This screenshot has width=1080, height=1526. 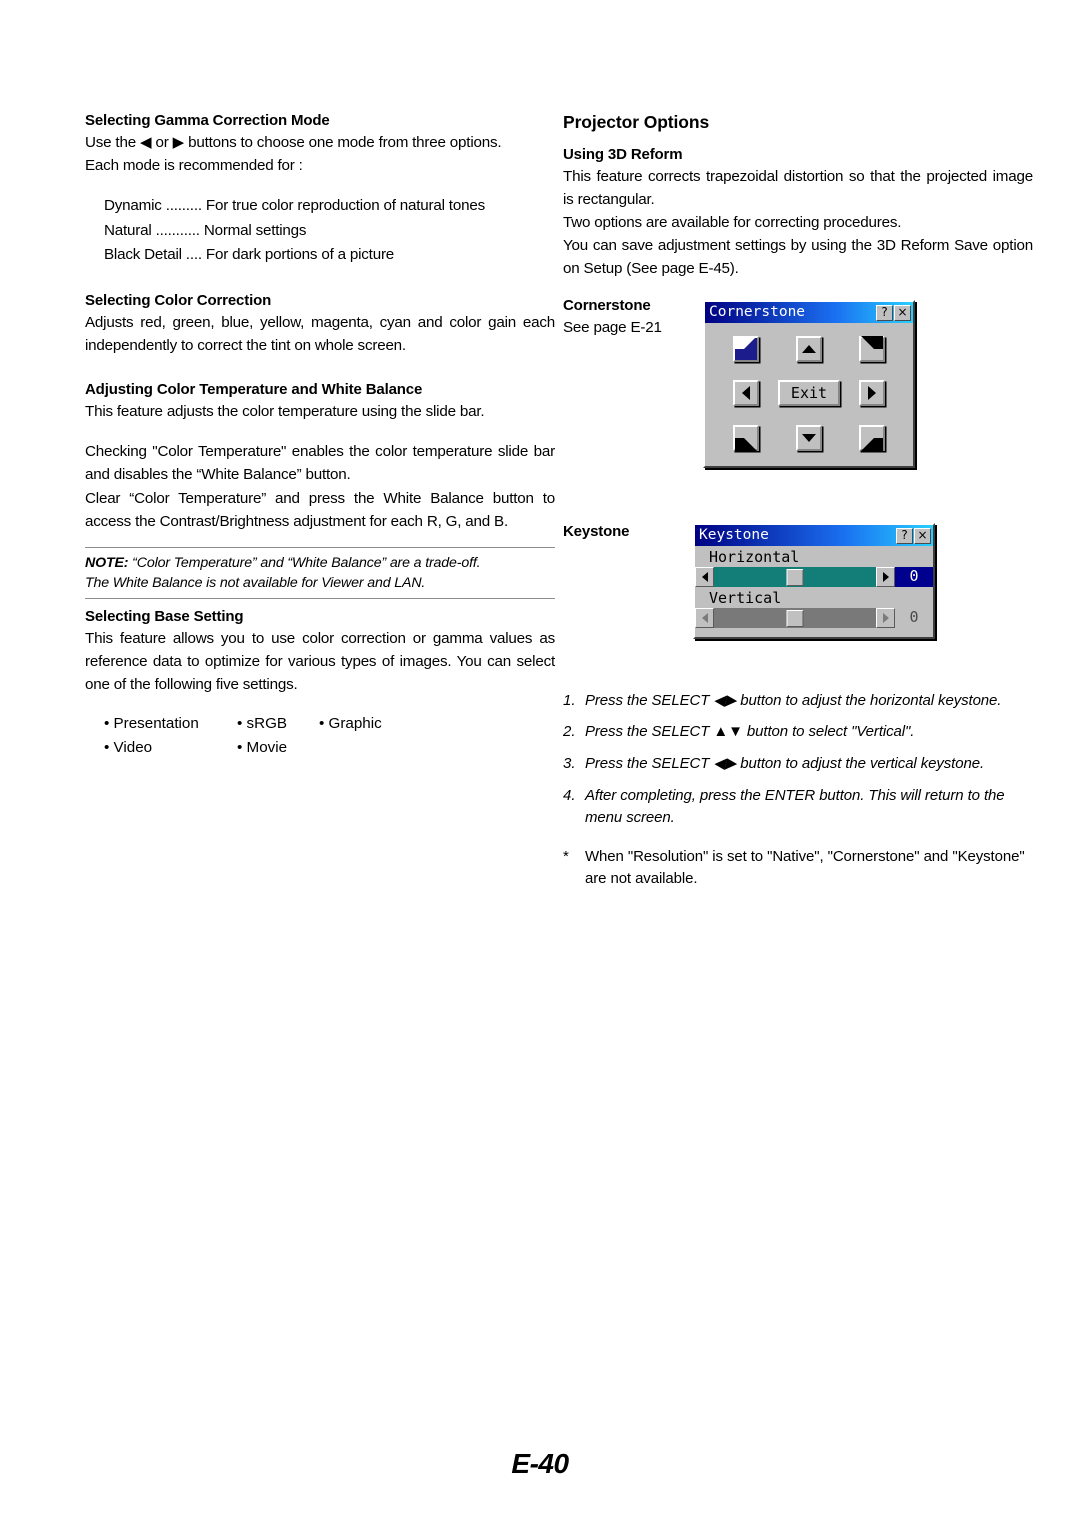 I want to click on heading-gamma-correction: Selecting Gamma Correction Mode, so click(x=207, y=120).